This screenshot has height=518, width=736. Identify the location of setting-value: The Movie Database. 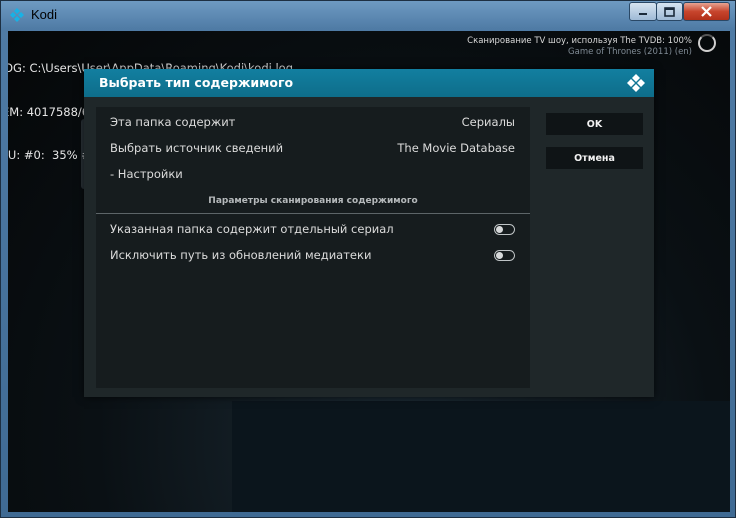
(456, 148).